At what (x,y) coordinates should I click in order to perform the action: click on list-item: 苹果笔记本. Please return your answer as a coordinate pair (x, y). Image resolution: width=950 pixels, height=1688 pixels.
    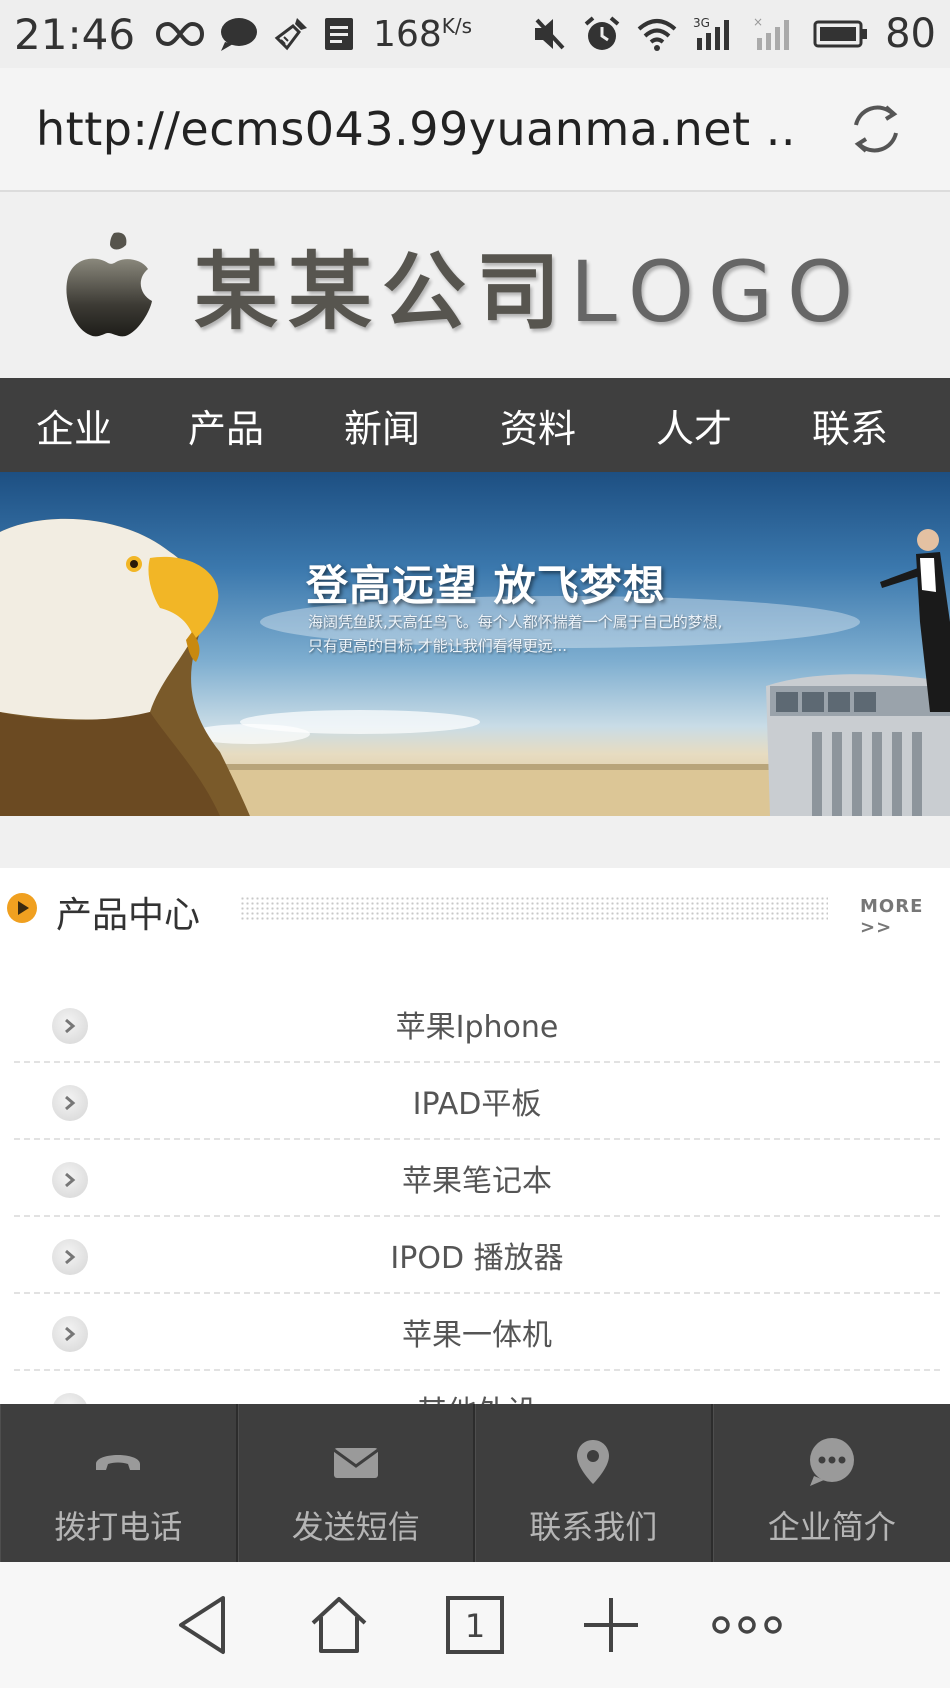
    Looking at the image, I should click on (477, 1178).